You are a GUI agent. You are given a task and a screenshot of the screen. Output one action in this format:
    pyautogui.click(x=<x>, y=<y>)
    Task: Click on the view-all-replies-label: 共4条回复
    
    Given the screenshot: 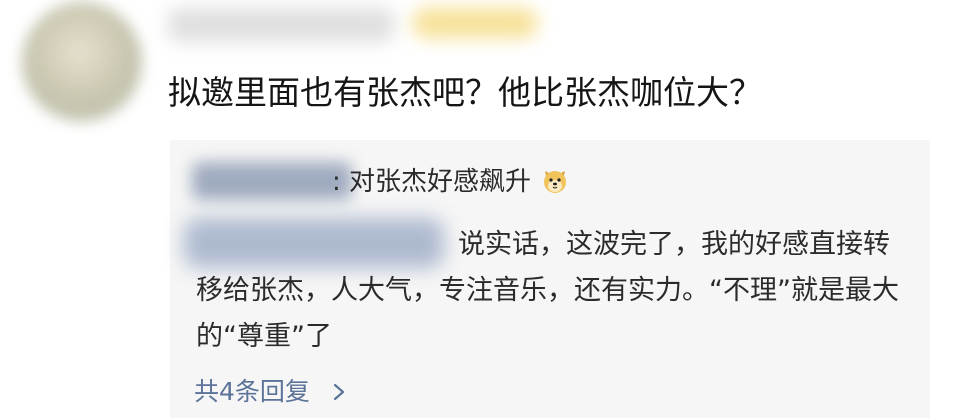 What is the action you would take?
    pyautogui.click(x=252, y=391)
    